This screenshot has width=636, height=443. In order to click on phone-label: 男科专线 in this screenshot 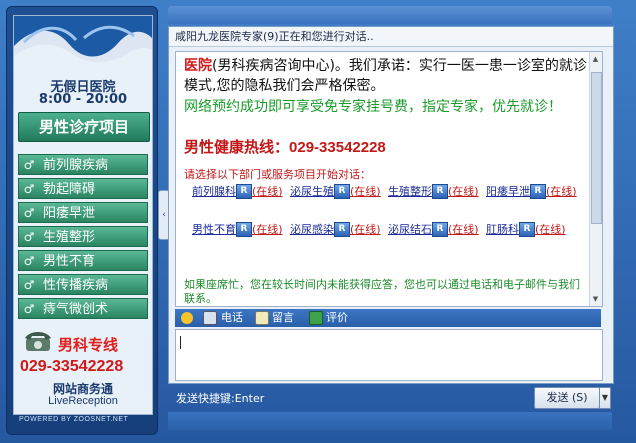, I will do `click(88, 345)`.